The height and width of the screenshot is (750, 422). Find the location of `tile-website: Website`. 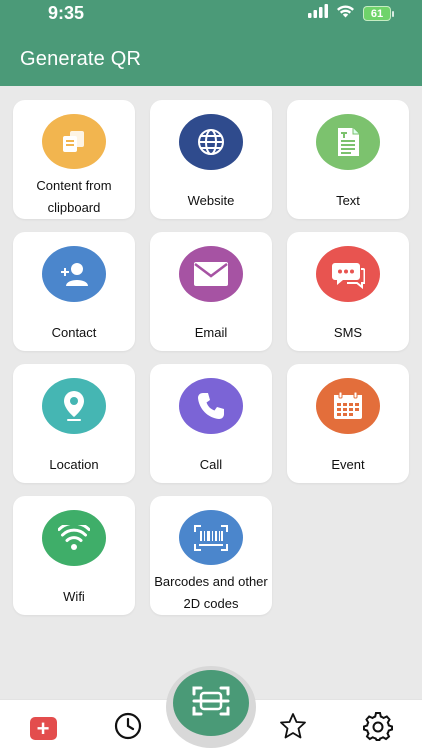

tile-website: Website is located at coordinates (211, 159).